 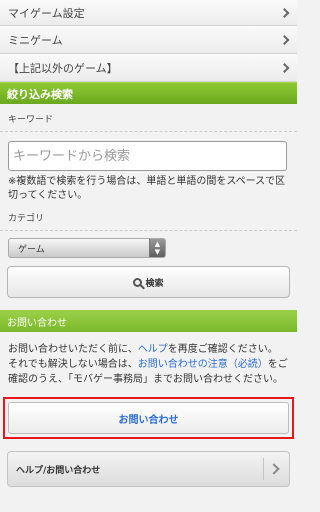 What do you see at coordinates (87, 248) in the screenshot?
I see `category-select: ゲーム ▲ ▼` at bounding box center [87, 248].